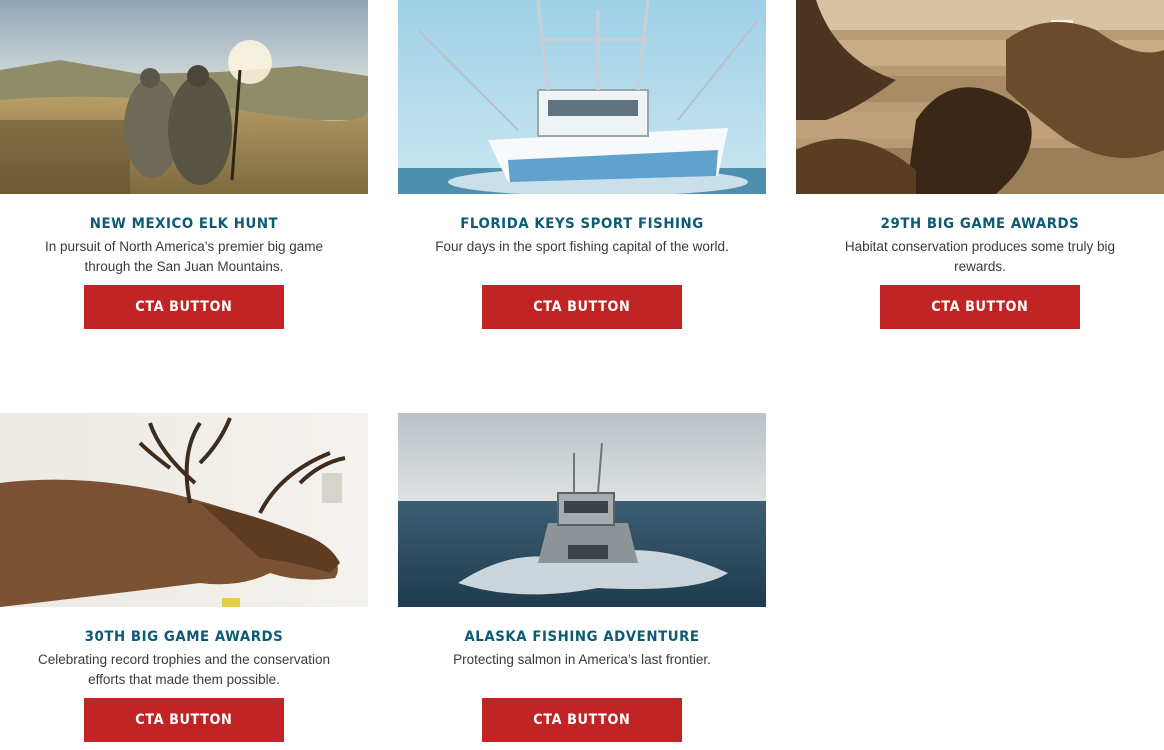 The height and width of the screenshot is (750, 1164). Describe the element at coordinates (582, 637) in the screenshot. I see `card-title: ALASKA FISHING ADVENTURE` at that location.